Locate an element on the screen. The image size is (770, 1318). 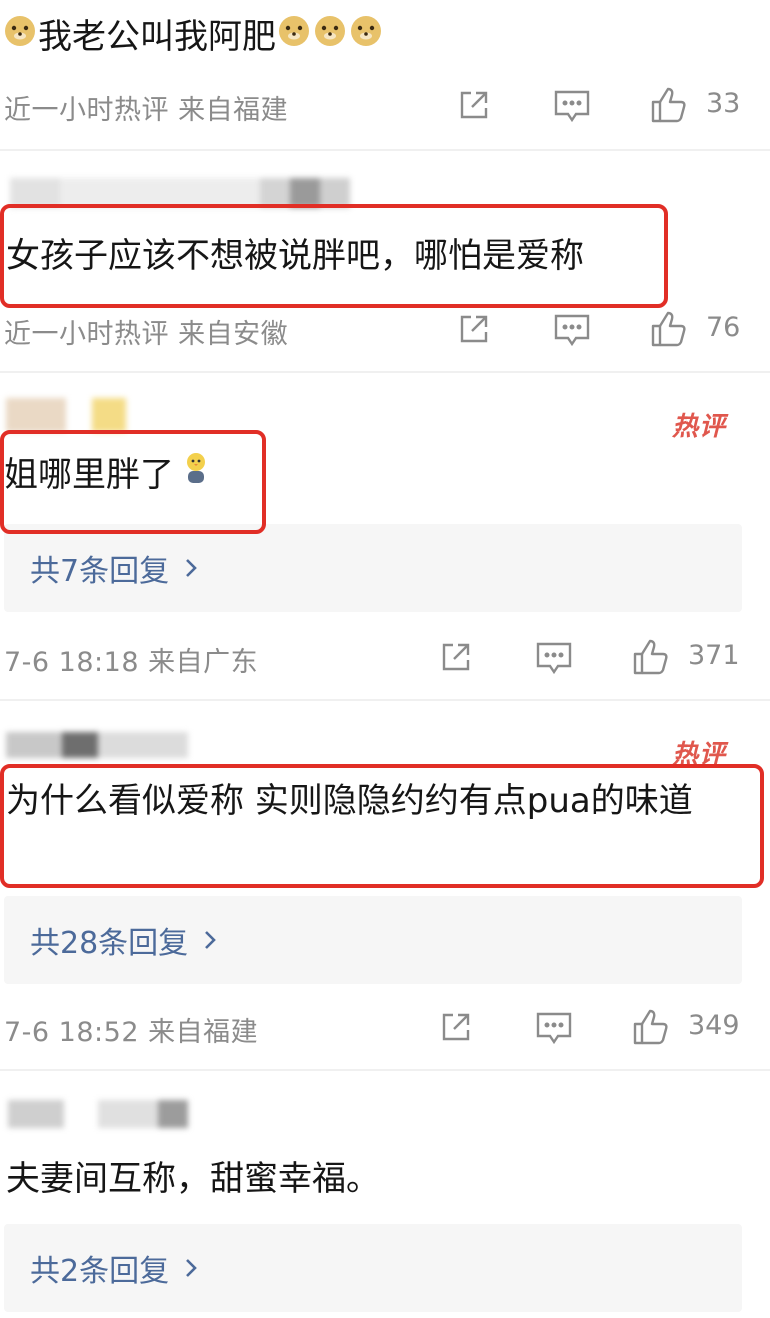
comment-4-likes: 349 is located at coordinates (714, 1025).